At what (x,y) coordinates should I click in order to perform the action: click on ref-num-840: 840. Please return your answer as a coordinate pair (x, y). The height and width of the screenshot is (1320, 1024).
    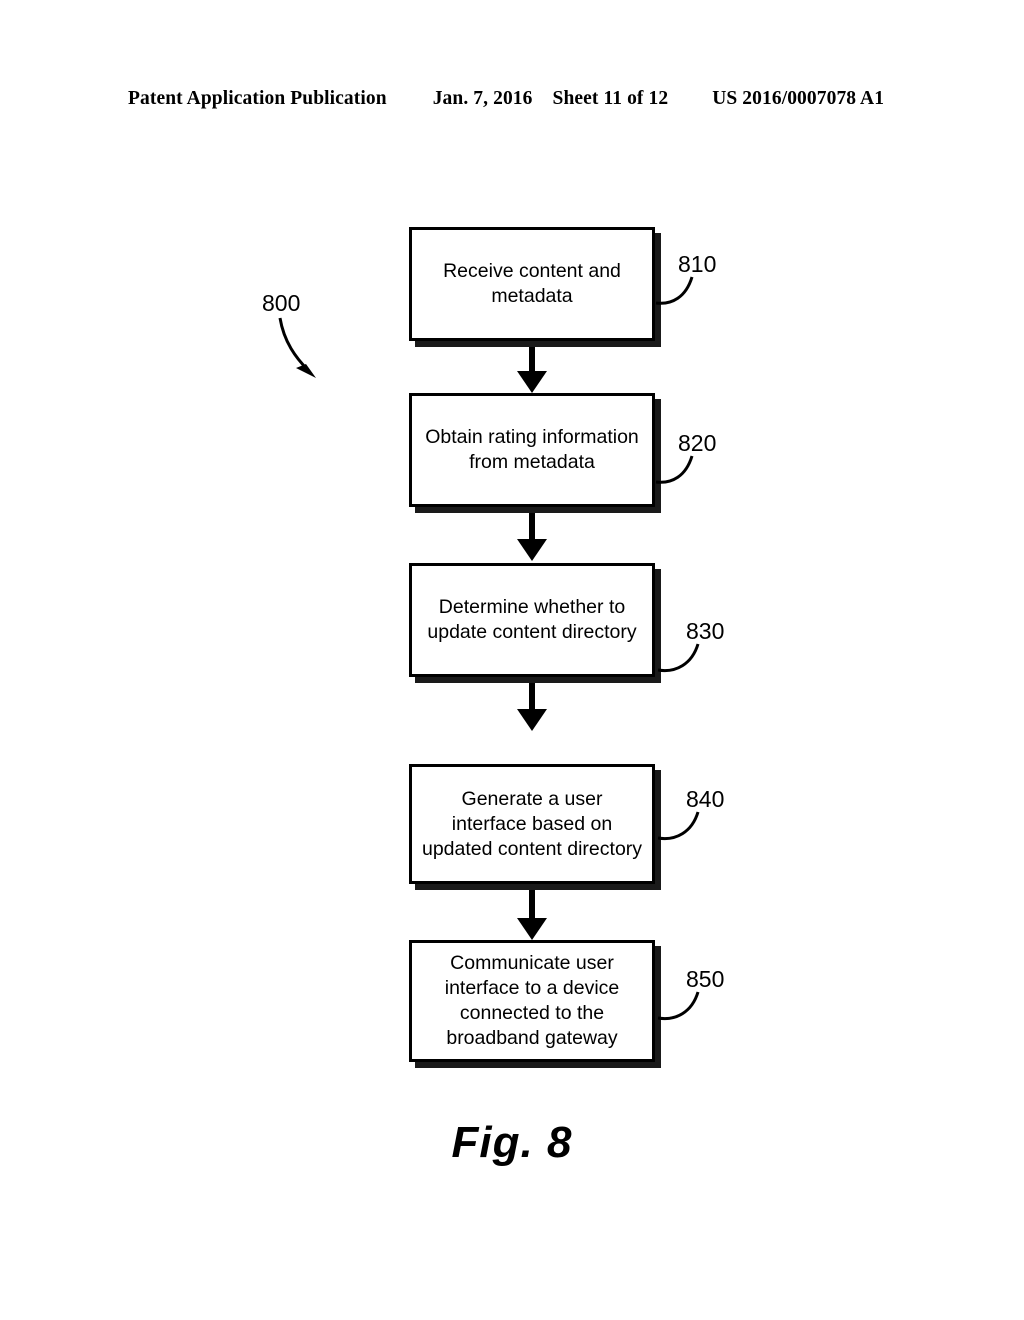
    Looking at the image, I should click on (705, 799).